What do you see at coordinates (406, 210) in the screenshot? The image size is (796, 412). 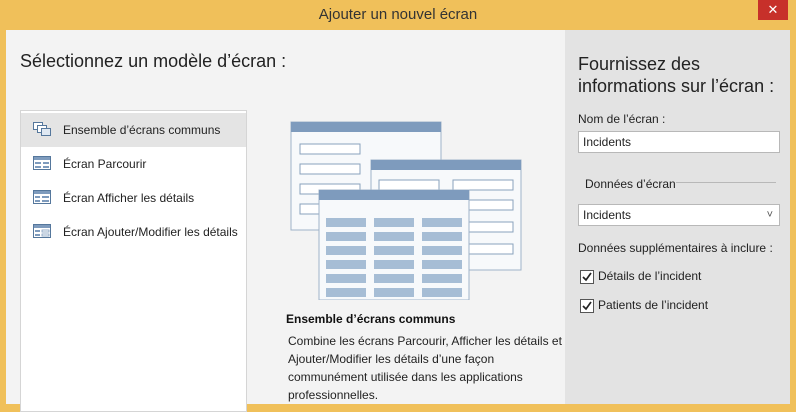 I see `template-preview-image` at bounding box center [406, 210].